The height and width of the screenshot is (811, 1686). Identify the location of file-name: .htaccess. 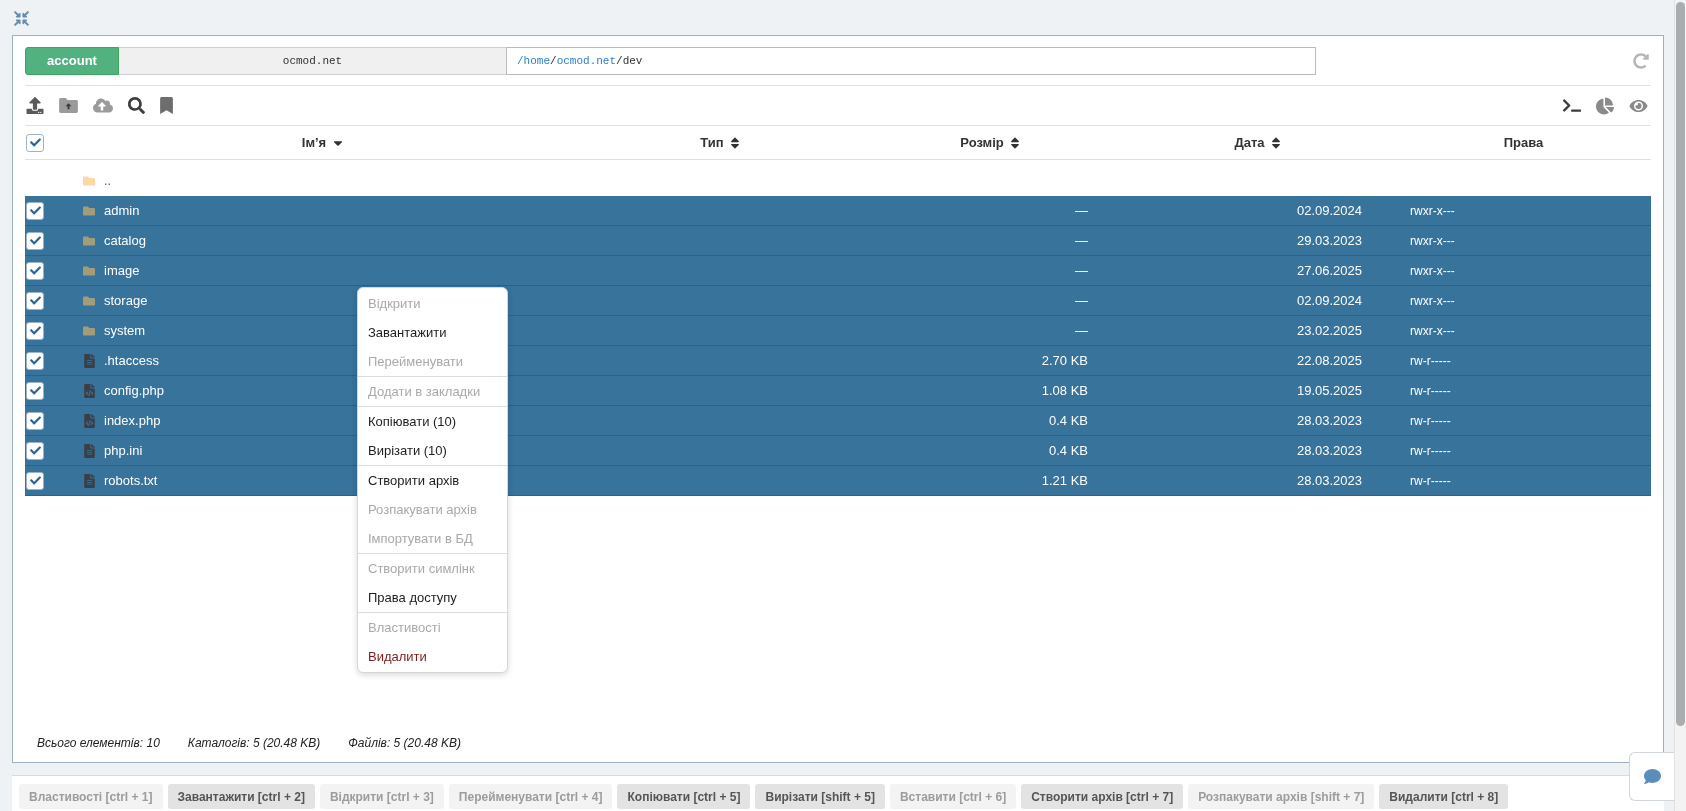
(131, 360).